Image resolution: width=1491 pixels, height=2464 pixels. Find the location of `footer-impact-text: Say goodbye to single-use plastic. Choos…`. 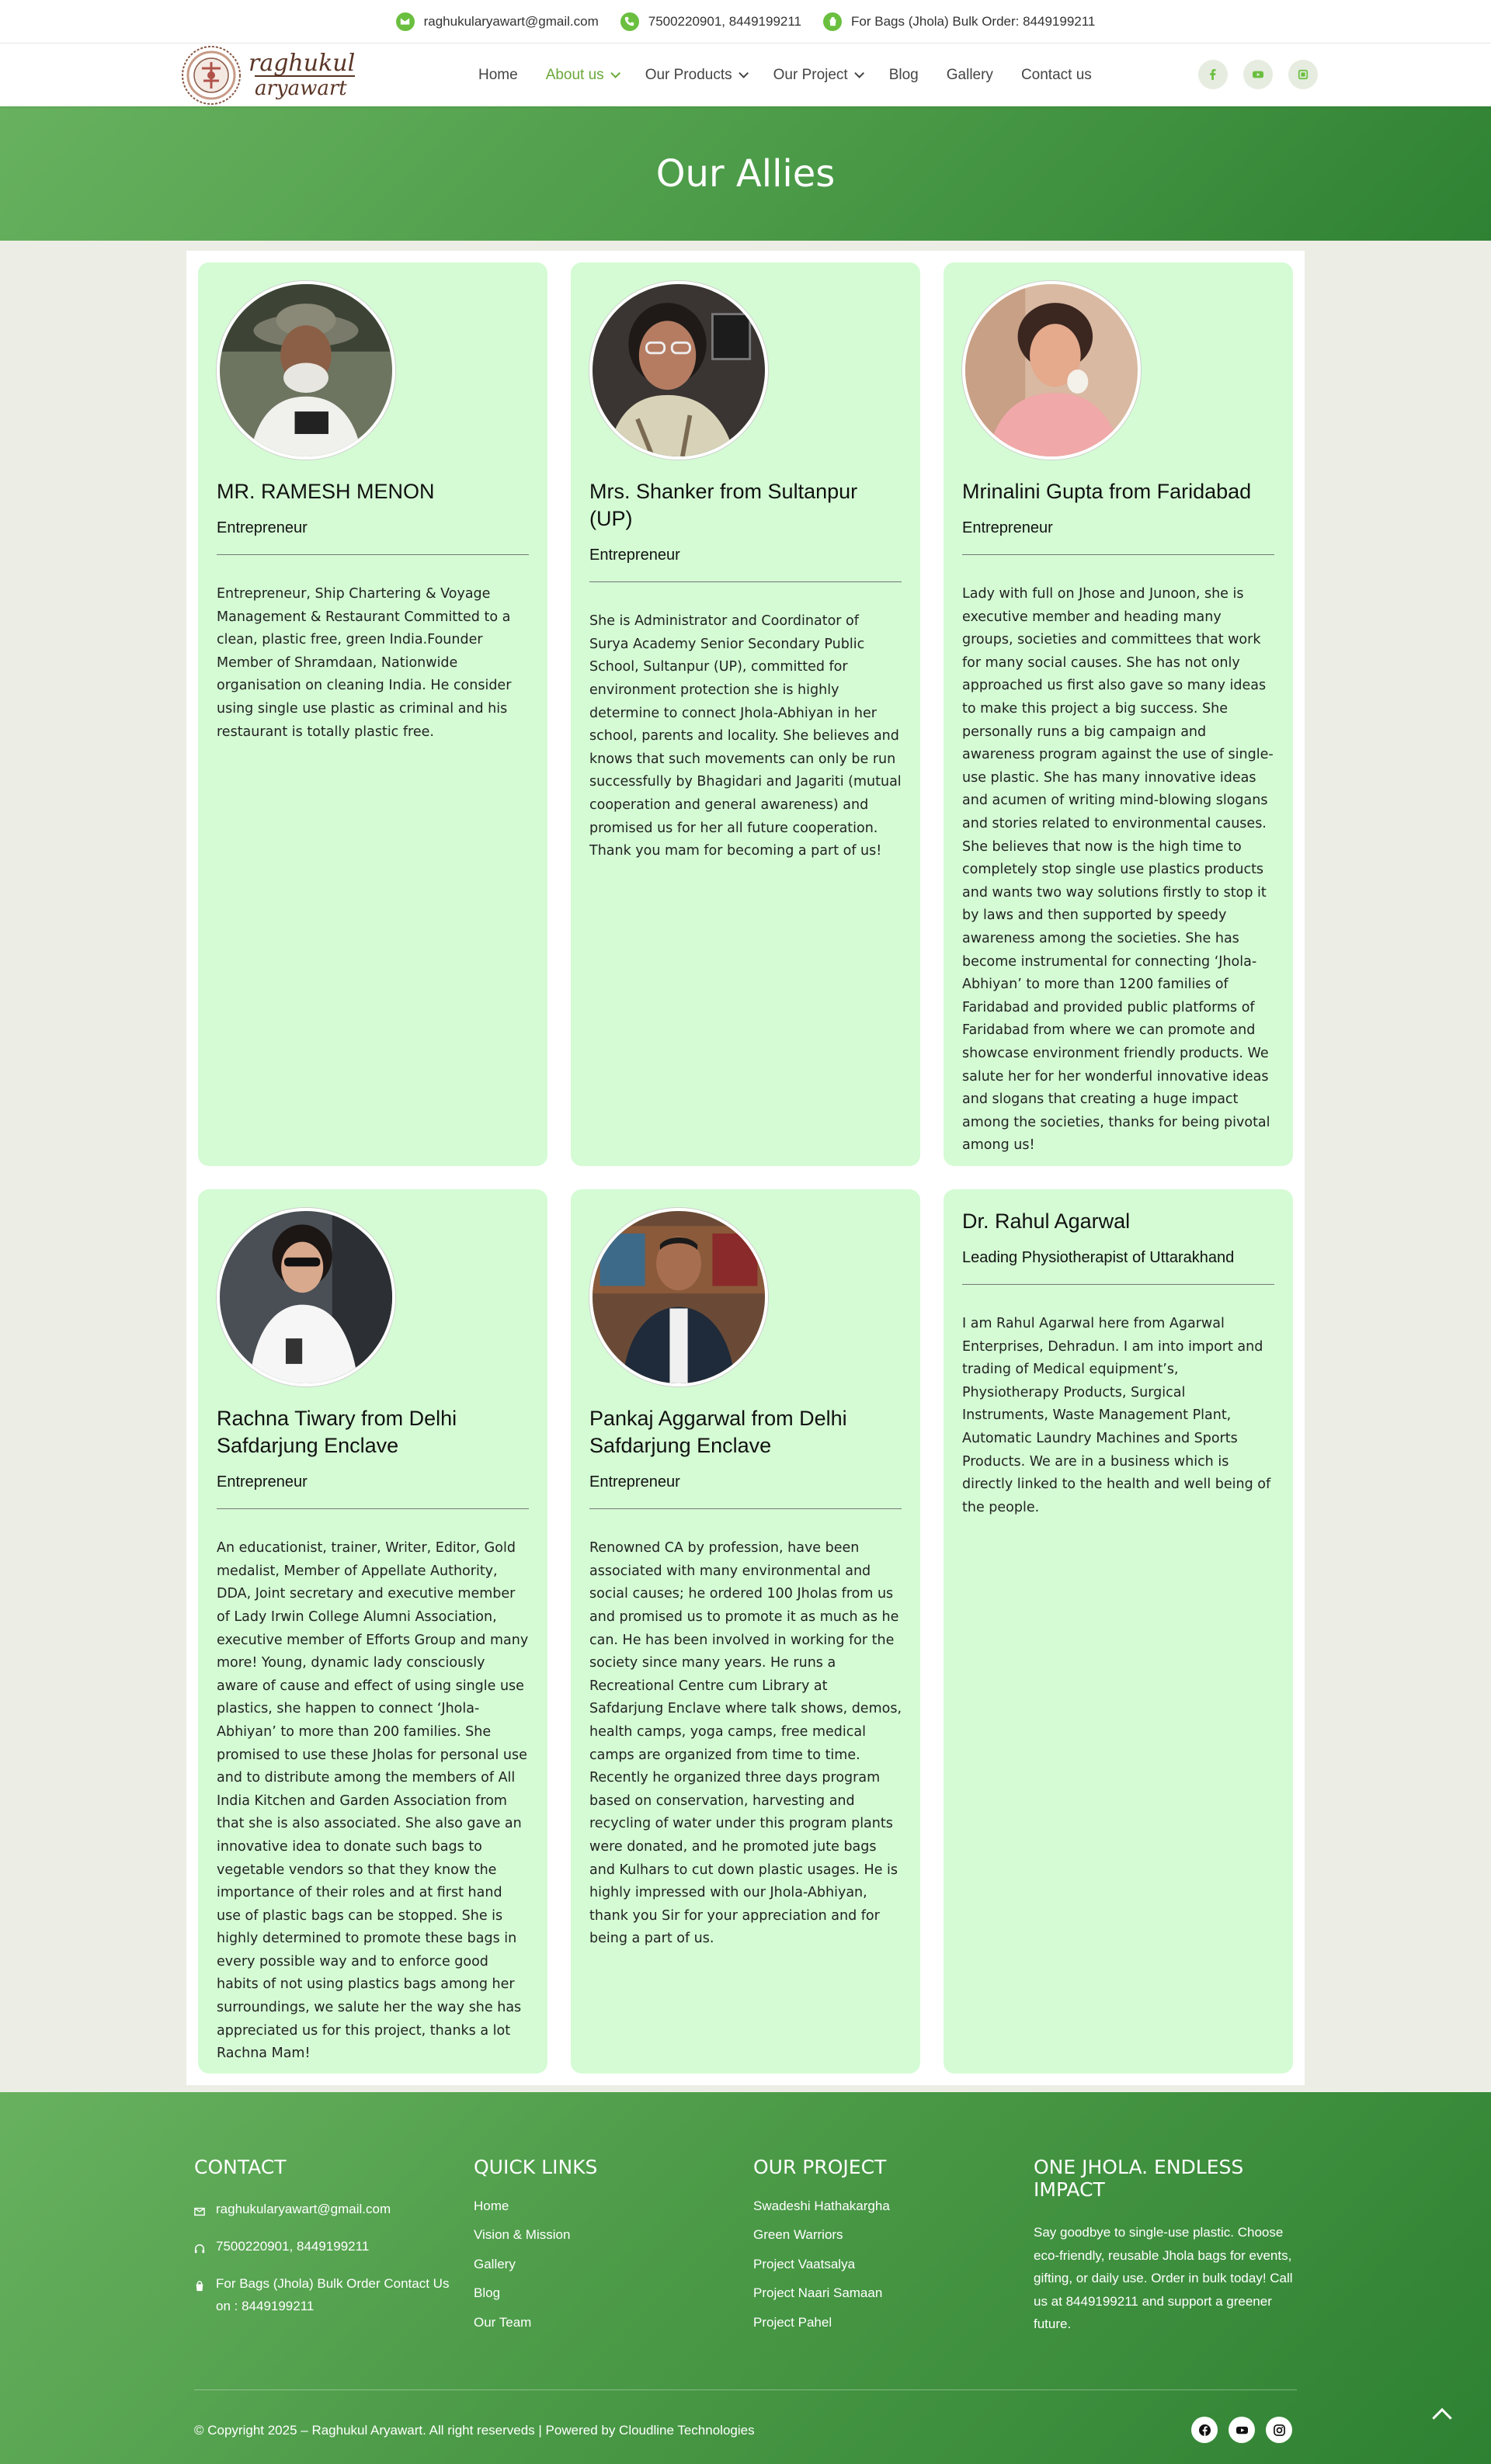

footer-impact-text: Say goodbye to single-use plastic. Choos… is located at coordinates (1163, 2278).